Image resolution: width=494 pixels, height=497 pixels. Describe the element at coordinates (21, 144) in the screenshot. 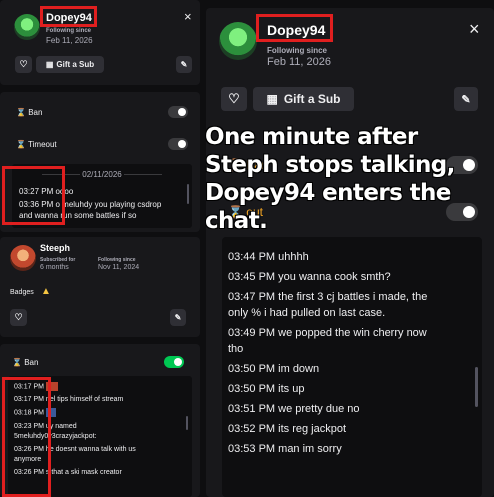

I see `timeout-icon: ⌛` at that location.